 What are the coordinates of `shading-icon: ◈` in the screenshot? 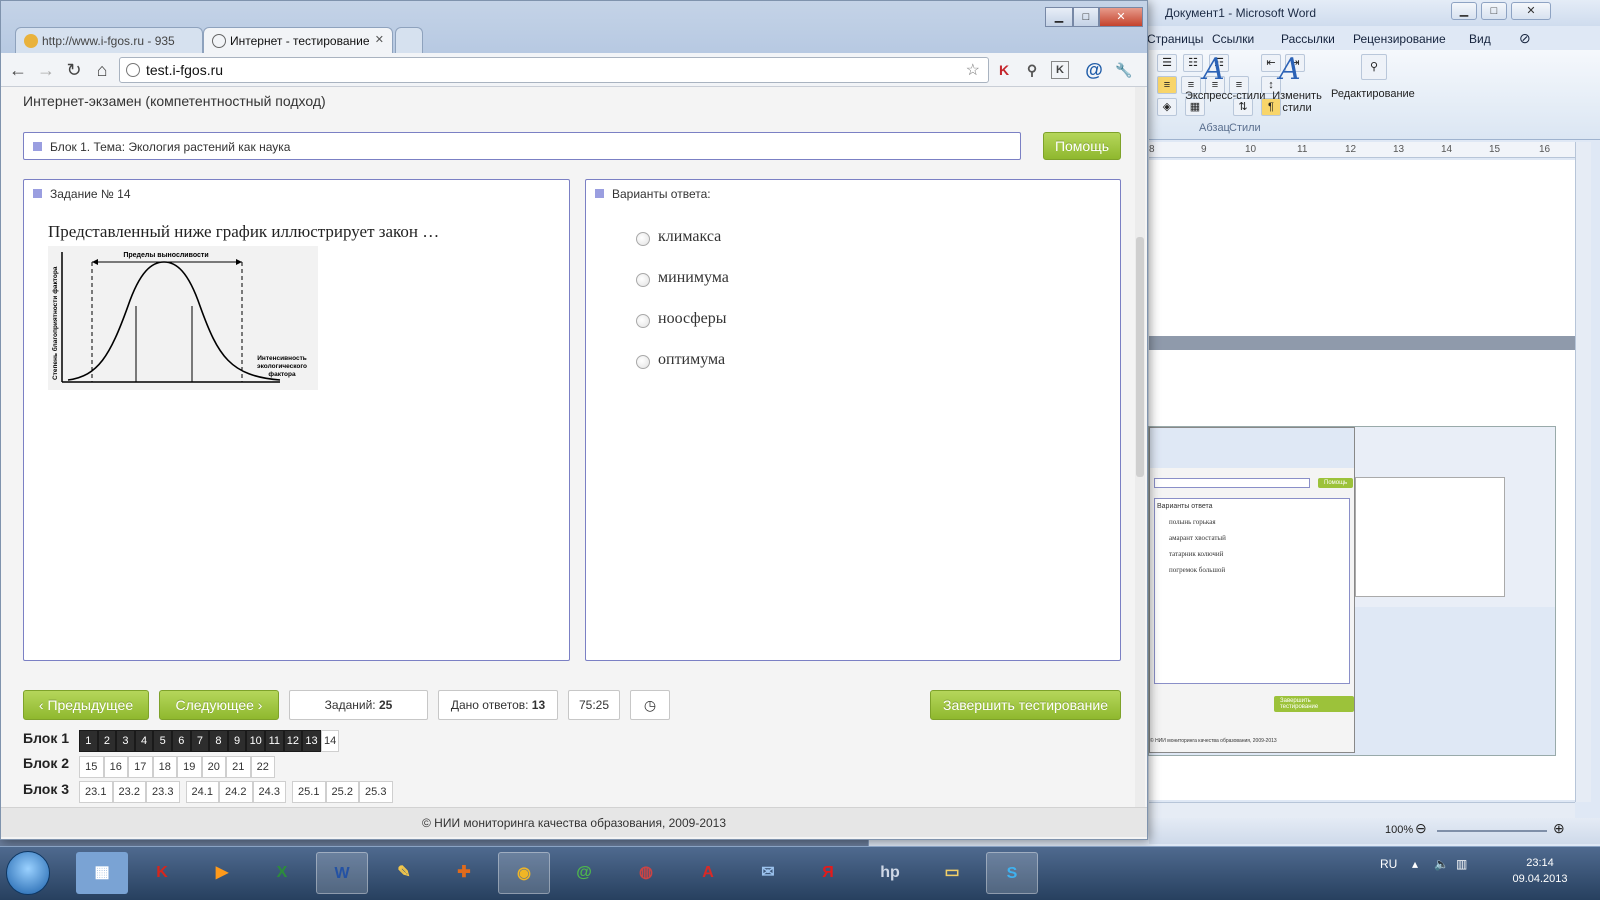 It's located at (1167, 107).